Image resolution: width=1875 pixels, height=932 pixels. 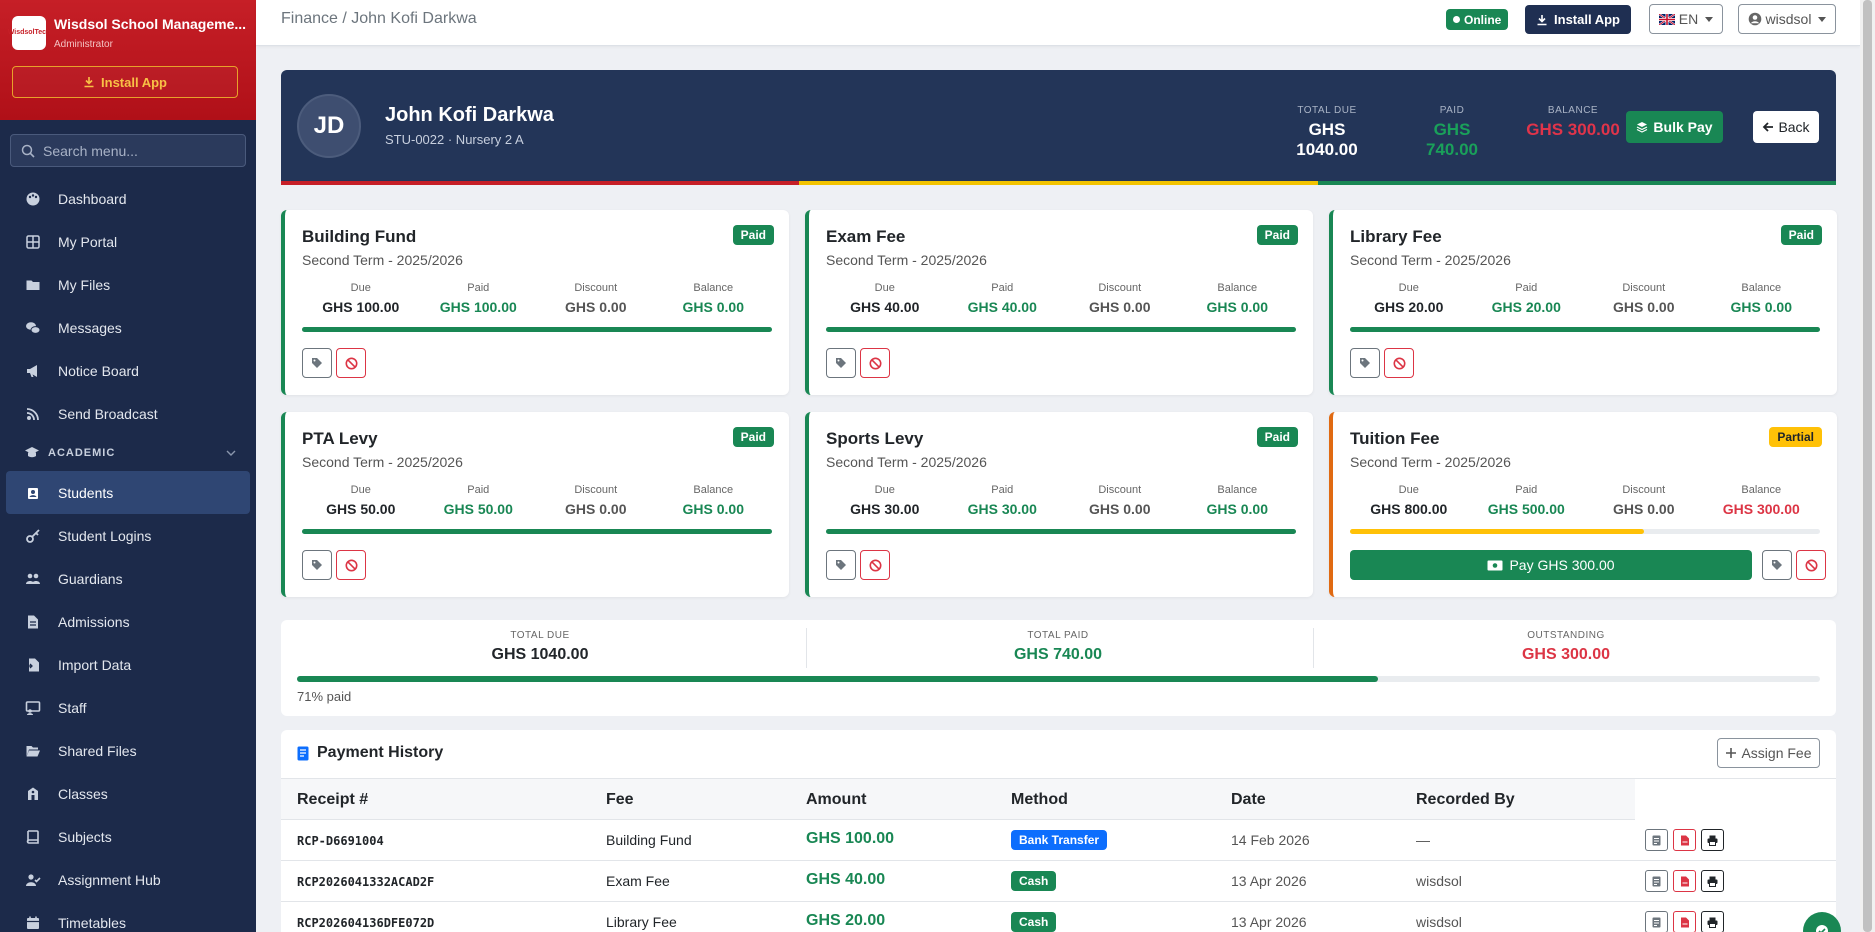 I want to click on bulk-pay-button: Bulk Pay, so click(x=1674, y=127).